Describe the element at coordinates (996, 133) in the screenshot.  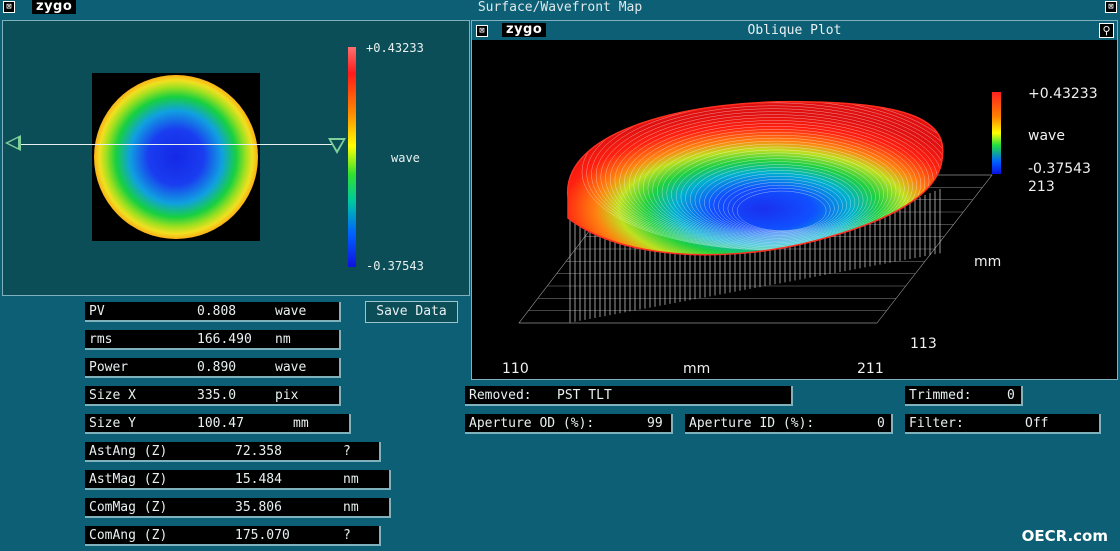
I see `oblique-color-bar` at that location.